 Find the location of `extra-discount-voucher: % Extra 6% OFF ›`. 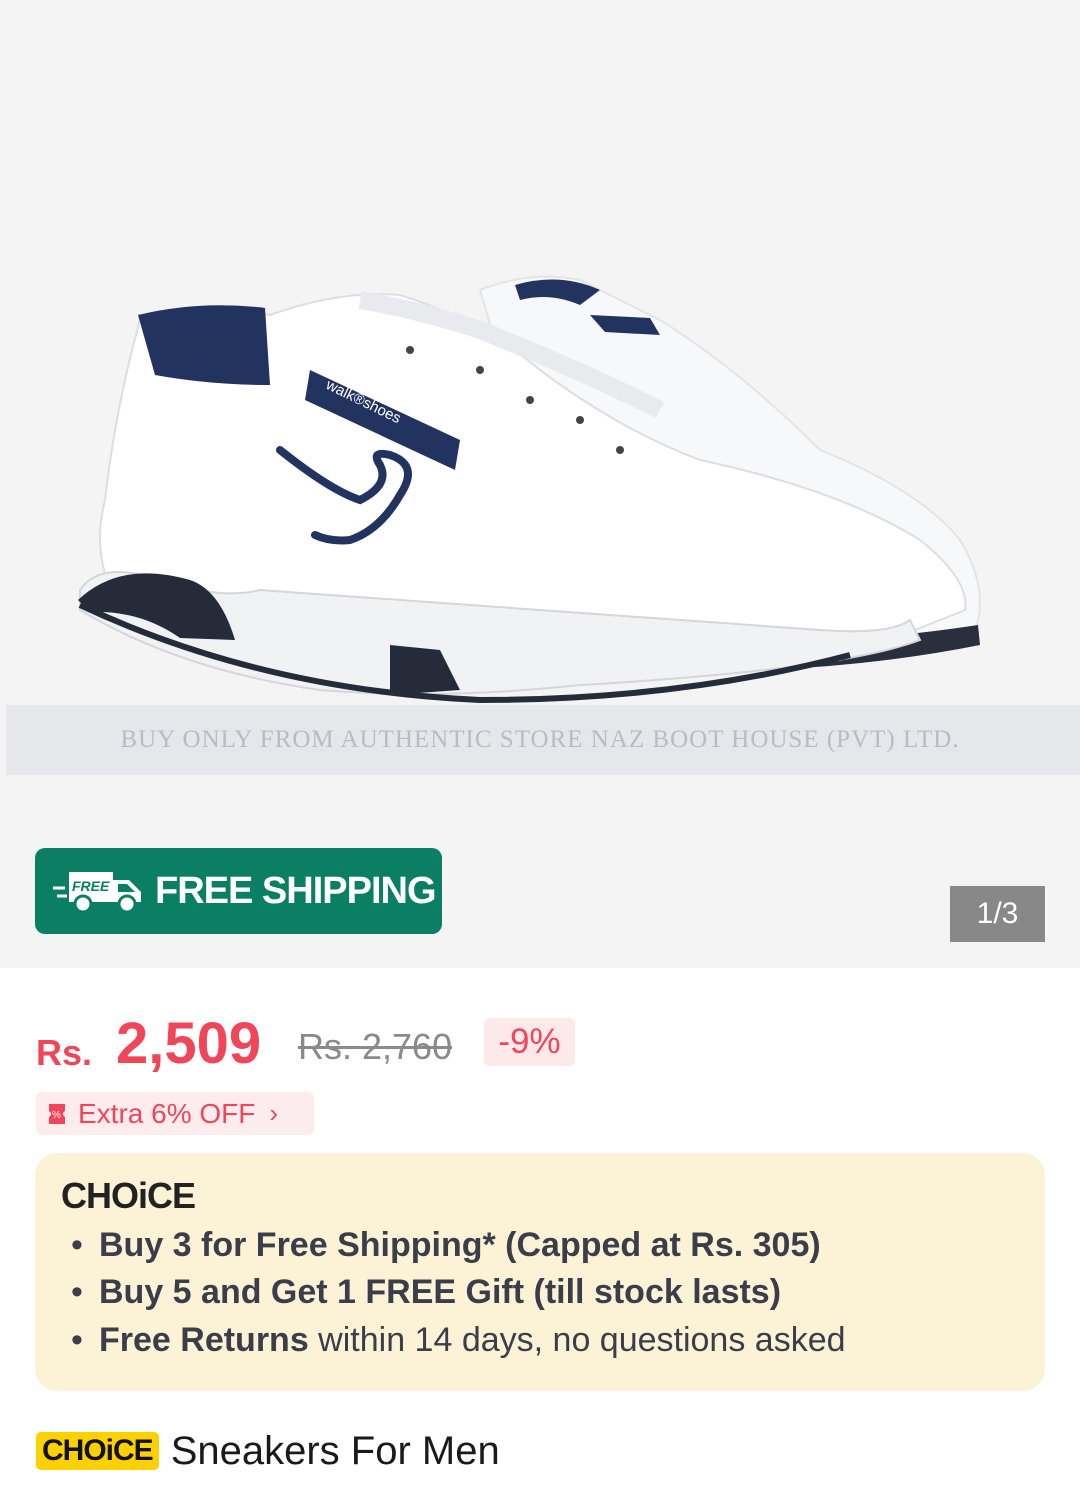

extra-discount-voucher: % Extra 6% OFF › is located at coordinates (175, 1113).